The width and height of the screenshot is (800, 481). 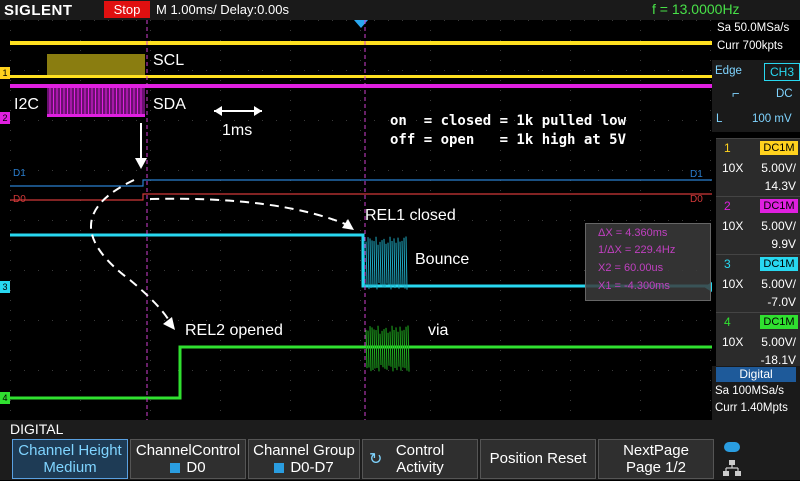 What do you see at coordinates (778, 360) in the screenshot?
I see `ch4-offset: -18.1V` at bounding box center [778, 360].